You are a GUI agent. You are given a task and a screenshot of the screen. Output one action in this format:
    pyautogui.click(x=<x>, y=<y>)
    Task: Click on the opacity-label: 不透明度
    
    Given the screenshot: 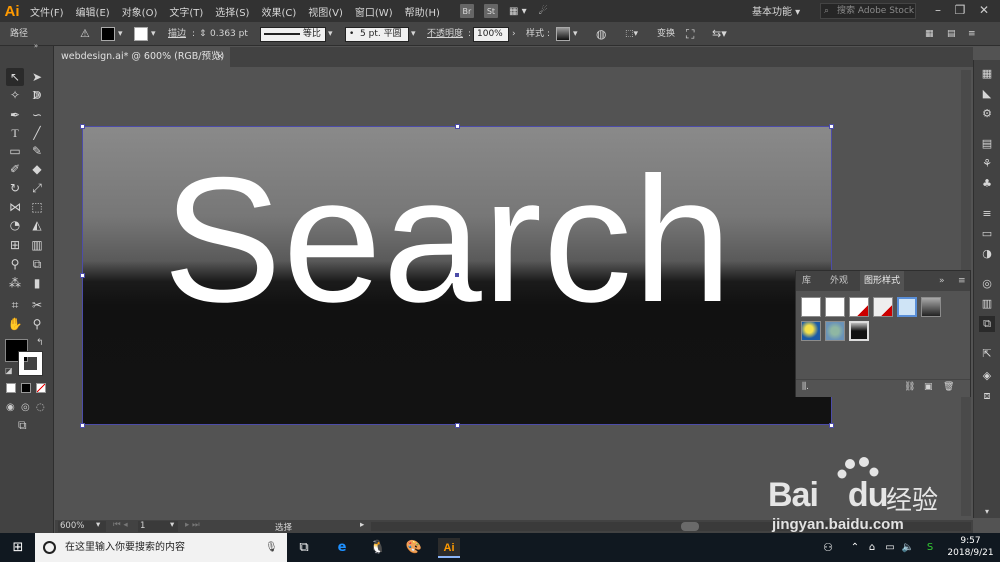 What is the action you would take?
    pyautogui.click(x=445, y=34)
    